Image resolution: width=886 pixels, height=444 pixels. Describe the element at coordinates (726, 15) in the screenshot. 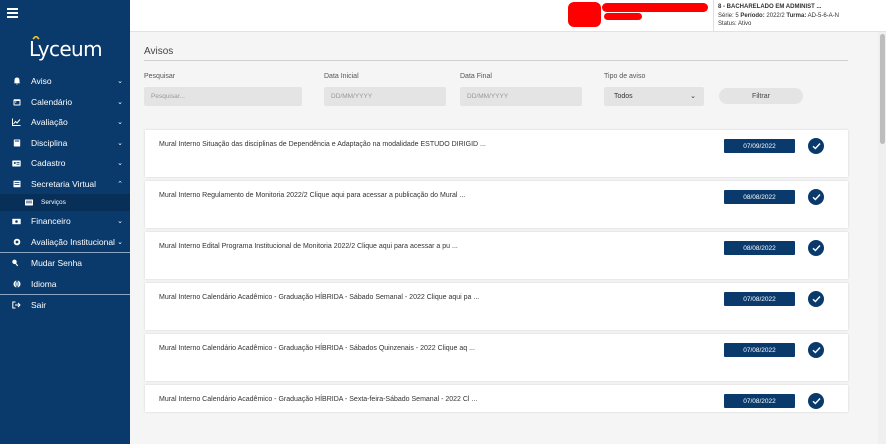

I see `serie-label: Série:` at that location.